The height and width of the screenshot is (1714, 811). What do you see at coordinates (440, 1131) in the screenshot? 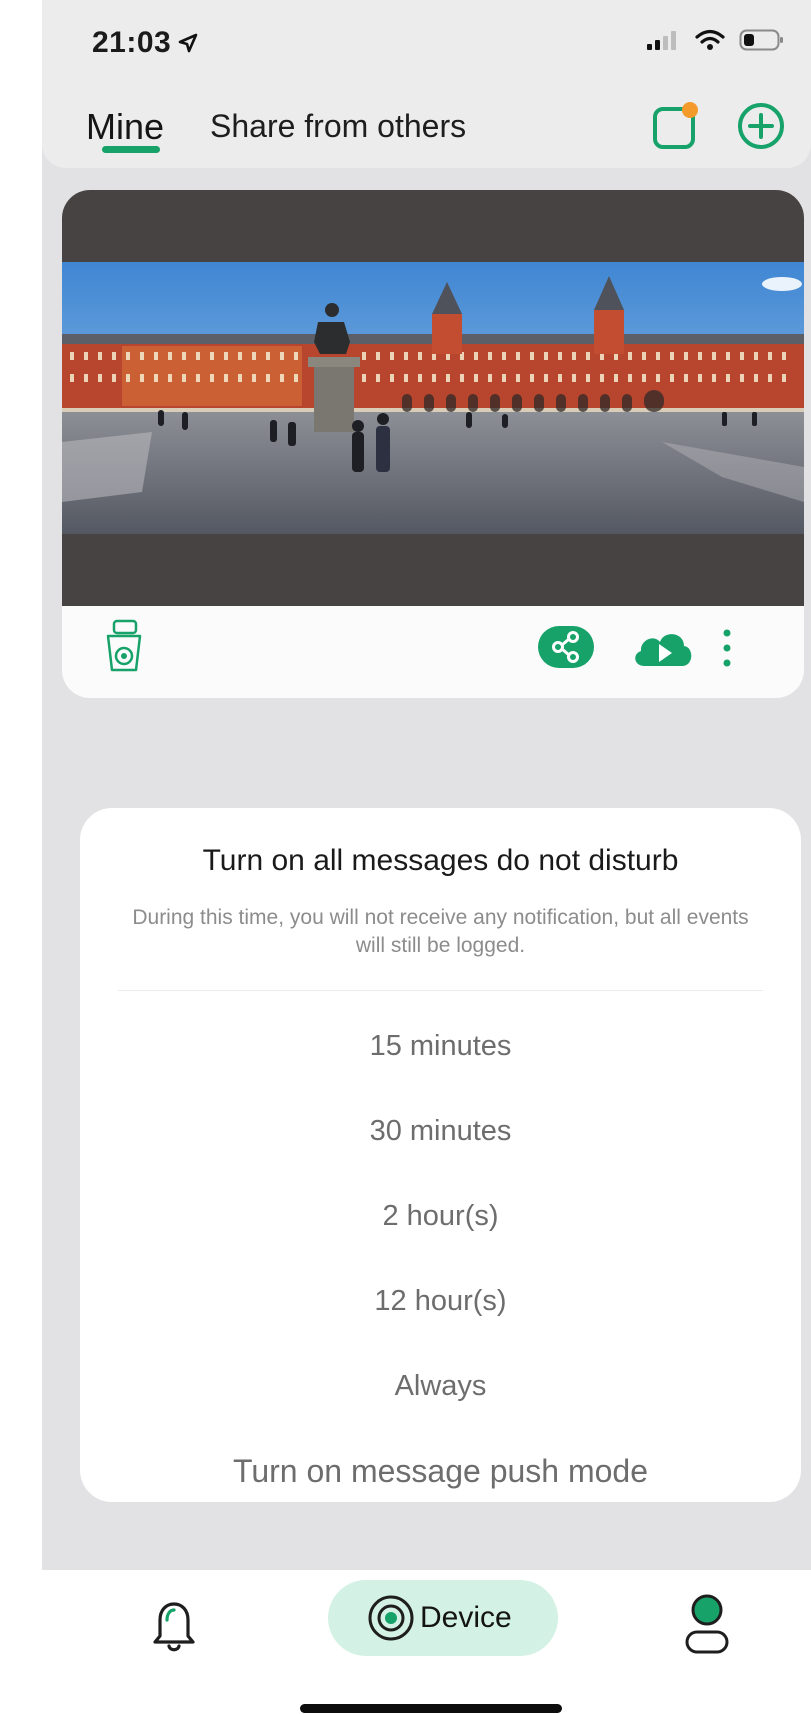
I see `dnd-option-30-minutes: 30 minutes` at bounding box center [440, 1131].